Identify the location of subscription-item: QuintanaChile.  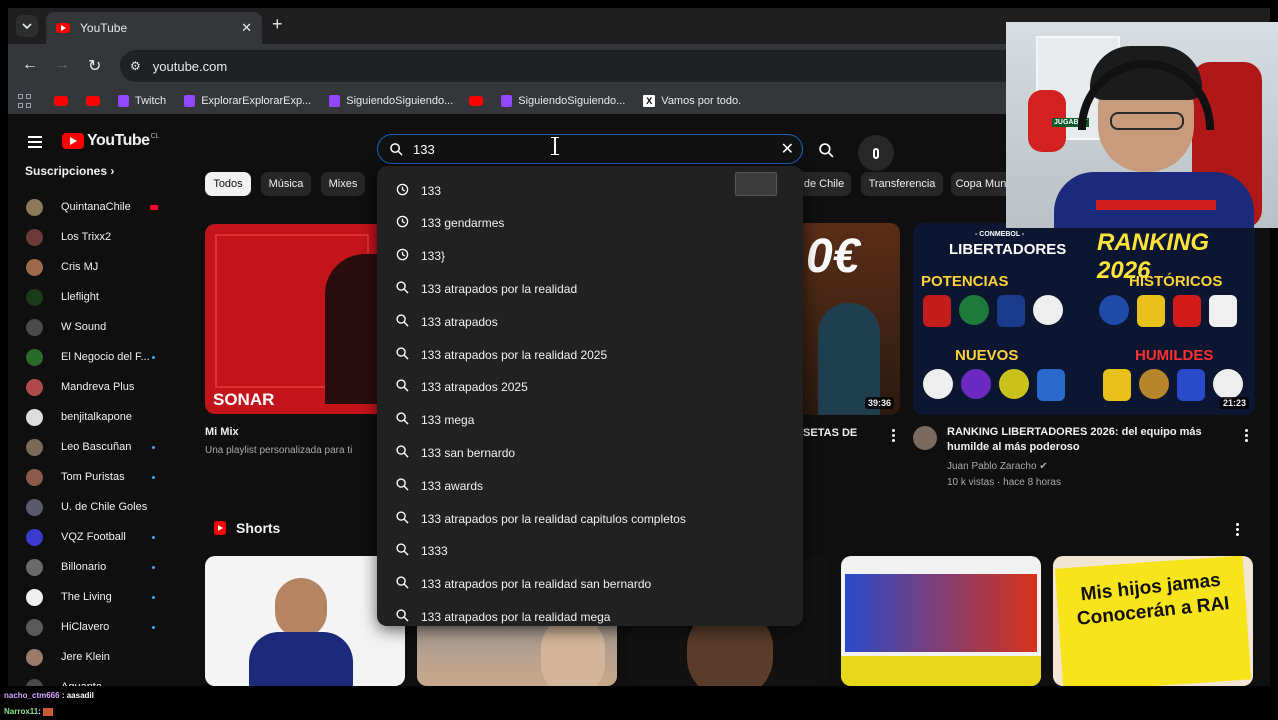
(98, 207).